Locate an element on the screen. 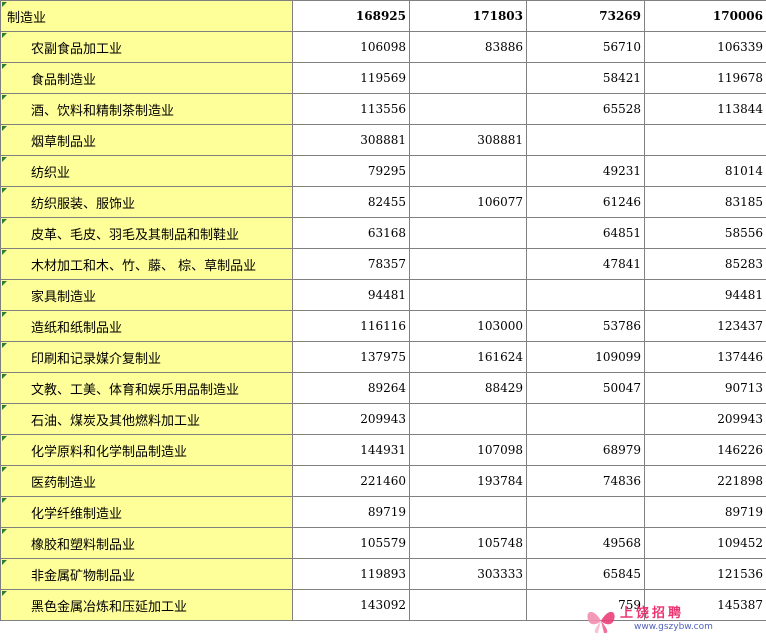  cell-category-name: 黑色金属冶炼和压延加工业 is located at coordinates (146, 605).